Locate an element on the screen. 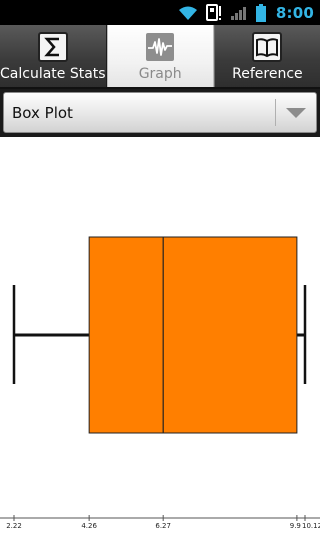 The width and height of the screenshot is (320, 533). chart-selector-bar: Box Plot is located at coordinates (160, 113).